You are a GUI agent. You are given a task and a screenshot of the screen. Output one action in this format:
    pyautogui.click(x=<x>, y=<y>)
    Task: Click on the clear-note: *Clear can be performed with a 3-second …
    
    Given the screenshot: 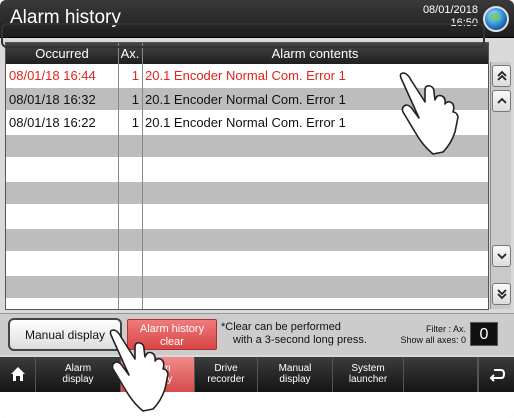 What is the action you would take?
    pyautogui.click(x=294, y=334)
    